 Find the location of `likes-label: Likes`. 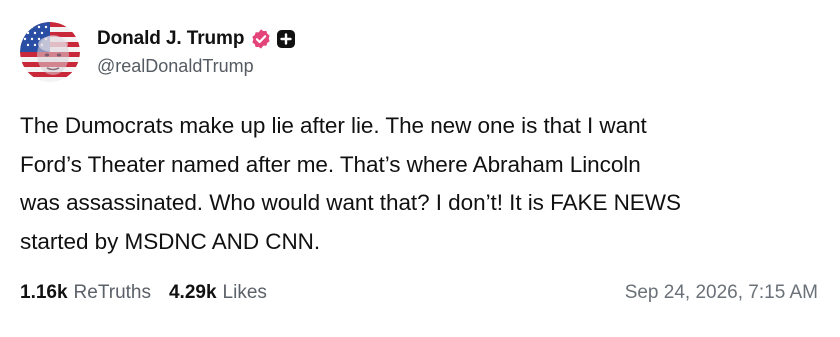

likes-label: Likes is located at coordinates (244, 292).